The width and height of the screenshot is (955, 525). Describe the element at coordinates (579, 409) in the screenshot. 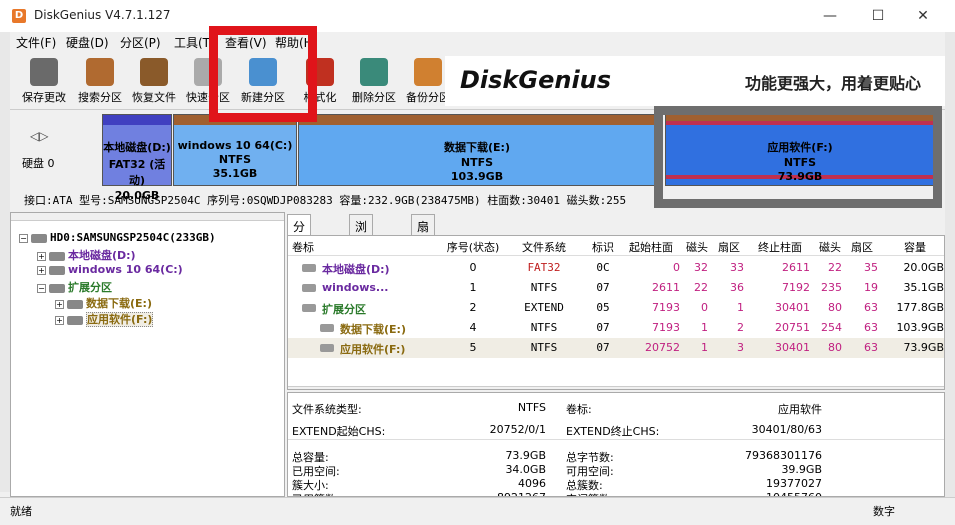

I see `detail-key: 卷标:` at that location.